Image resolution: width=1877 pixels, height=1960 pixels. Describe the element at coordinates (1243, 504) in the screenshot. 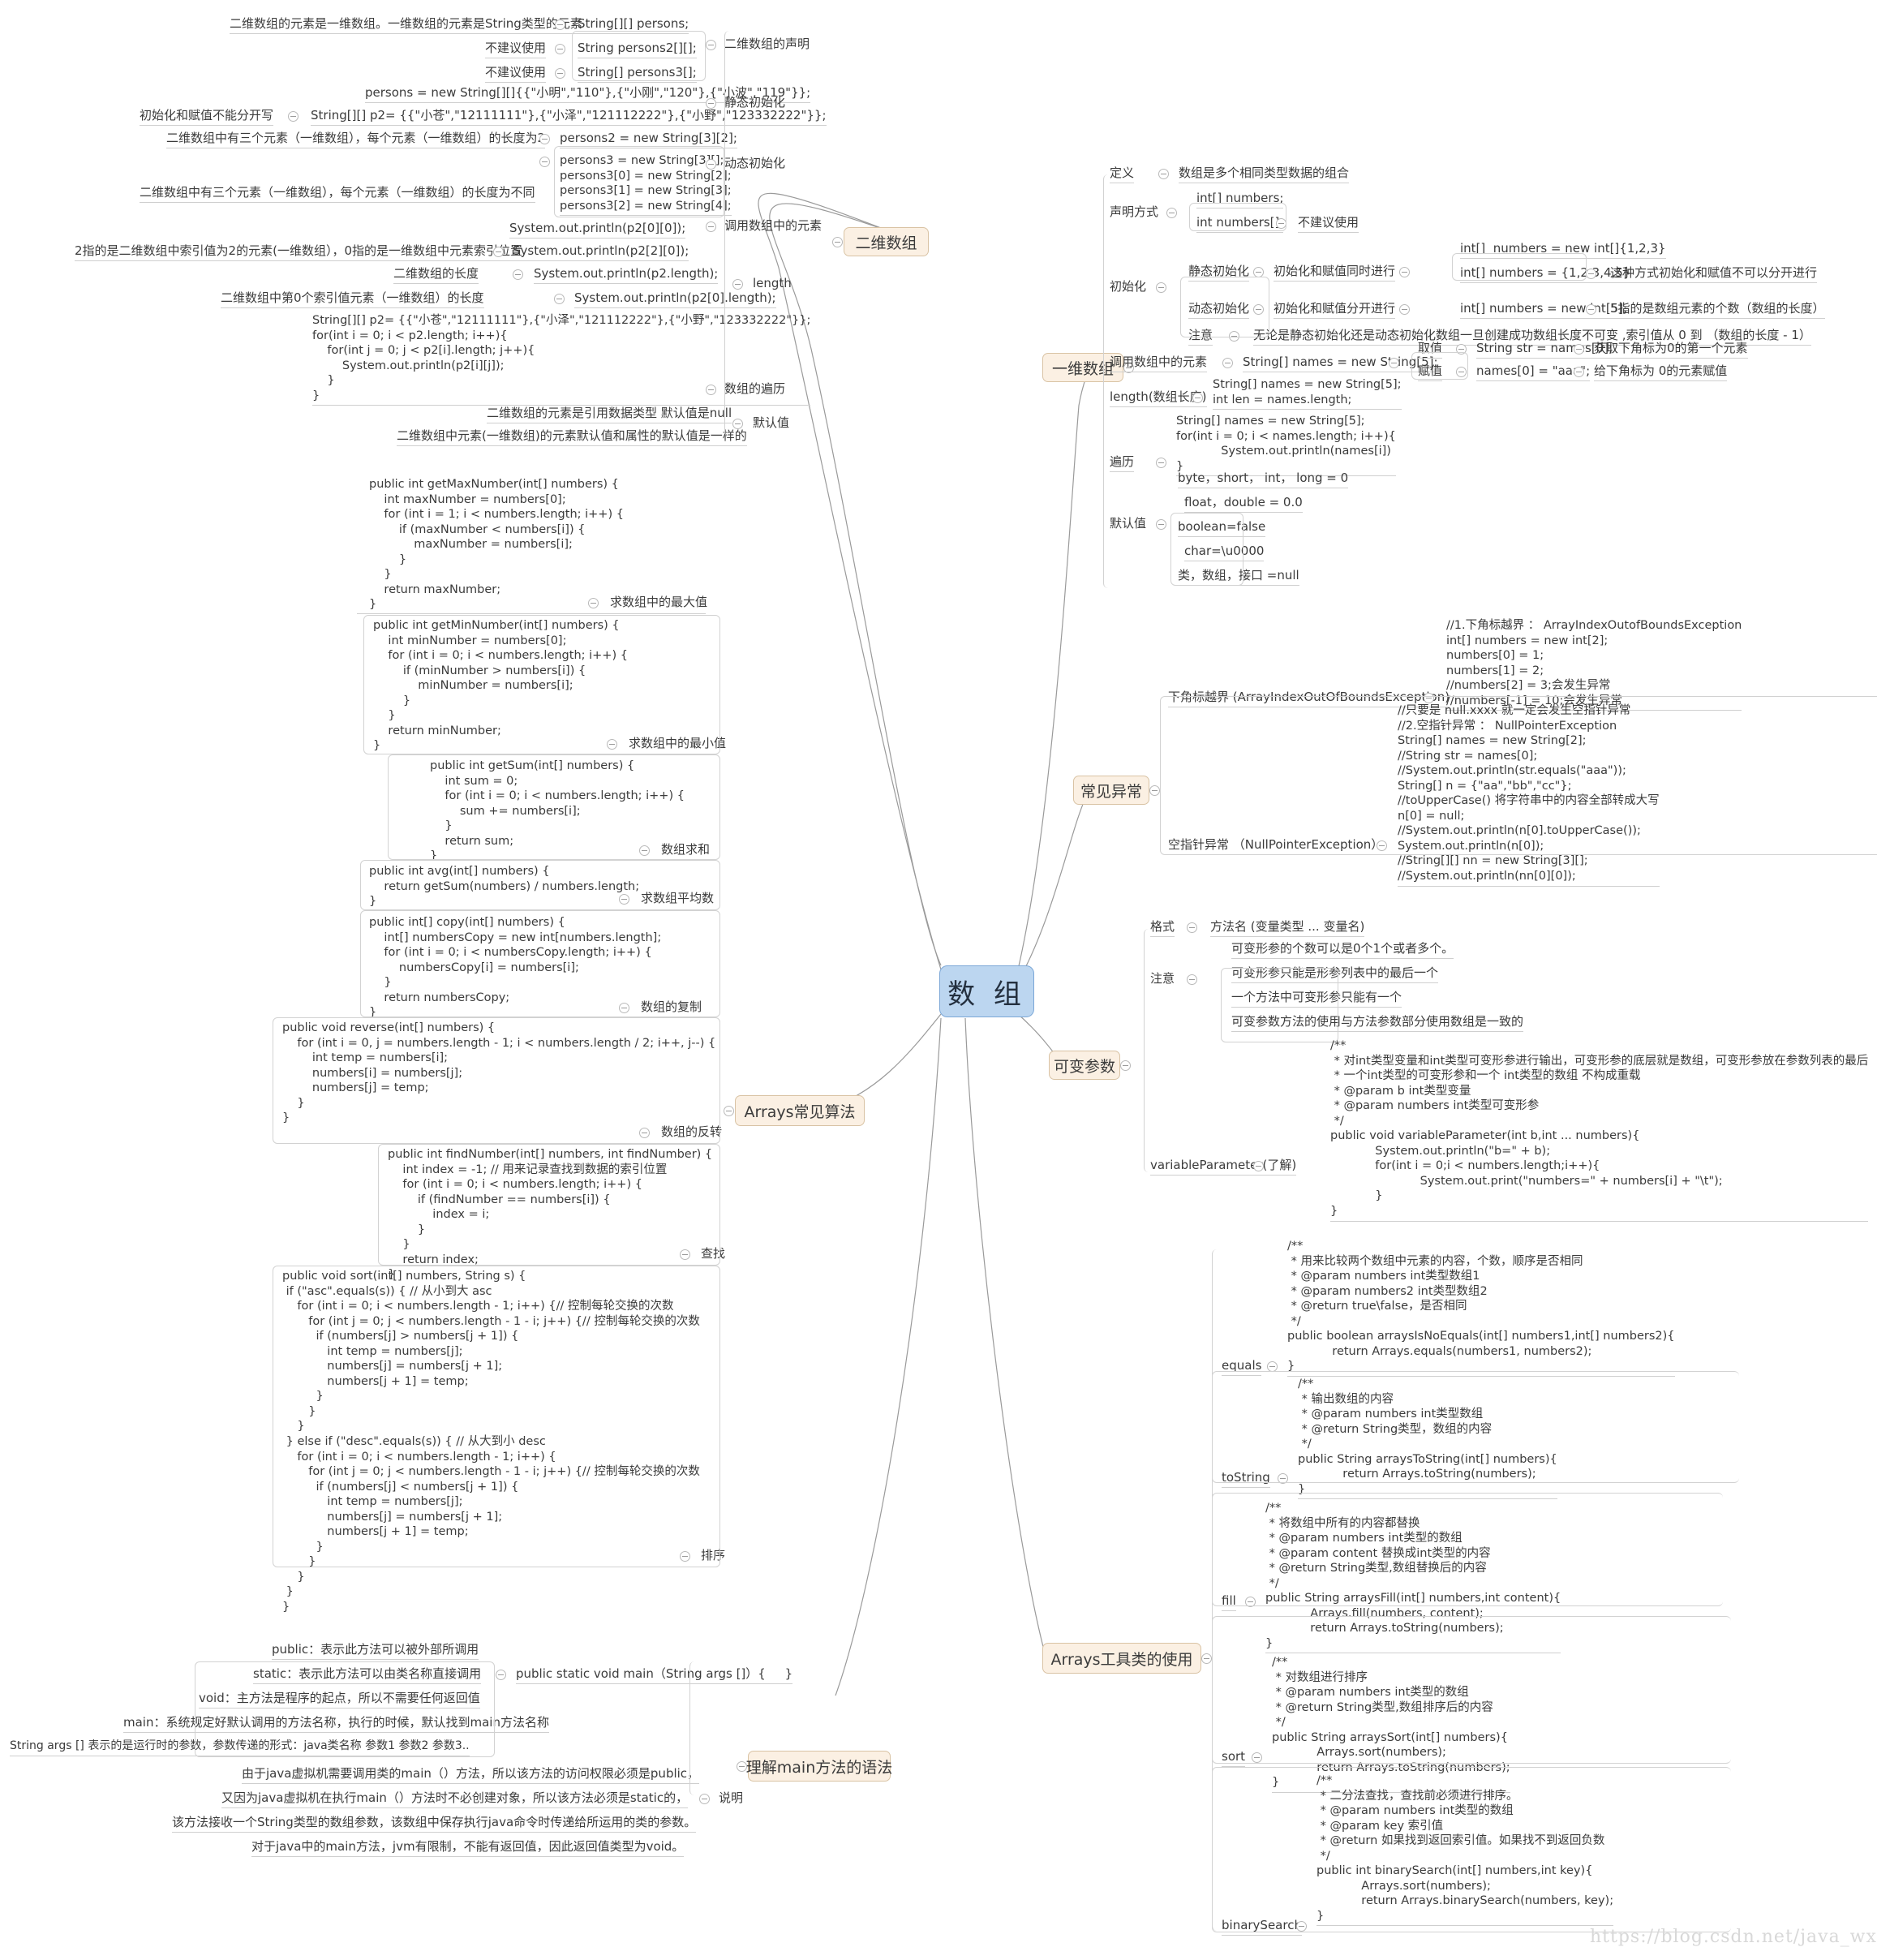

I see `one-d-default-1: float，double = 0.0` at that location.